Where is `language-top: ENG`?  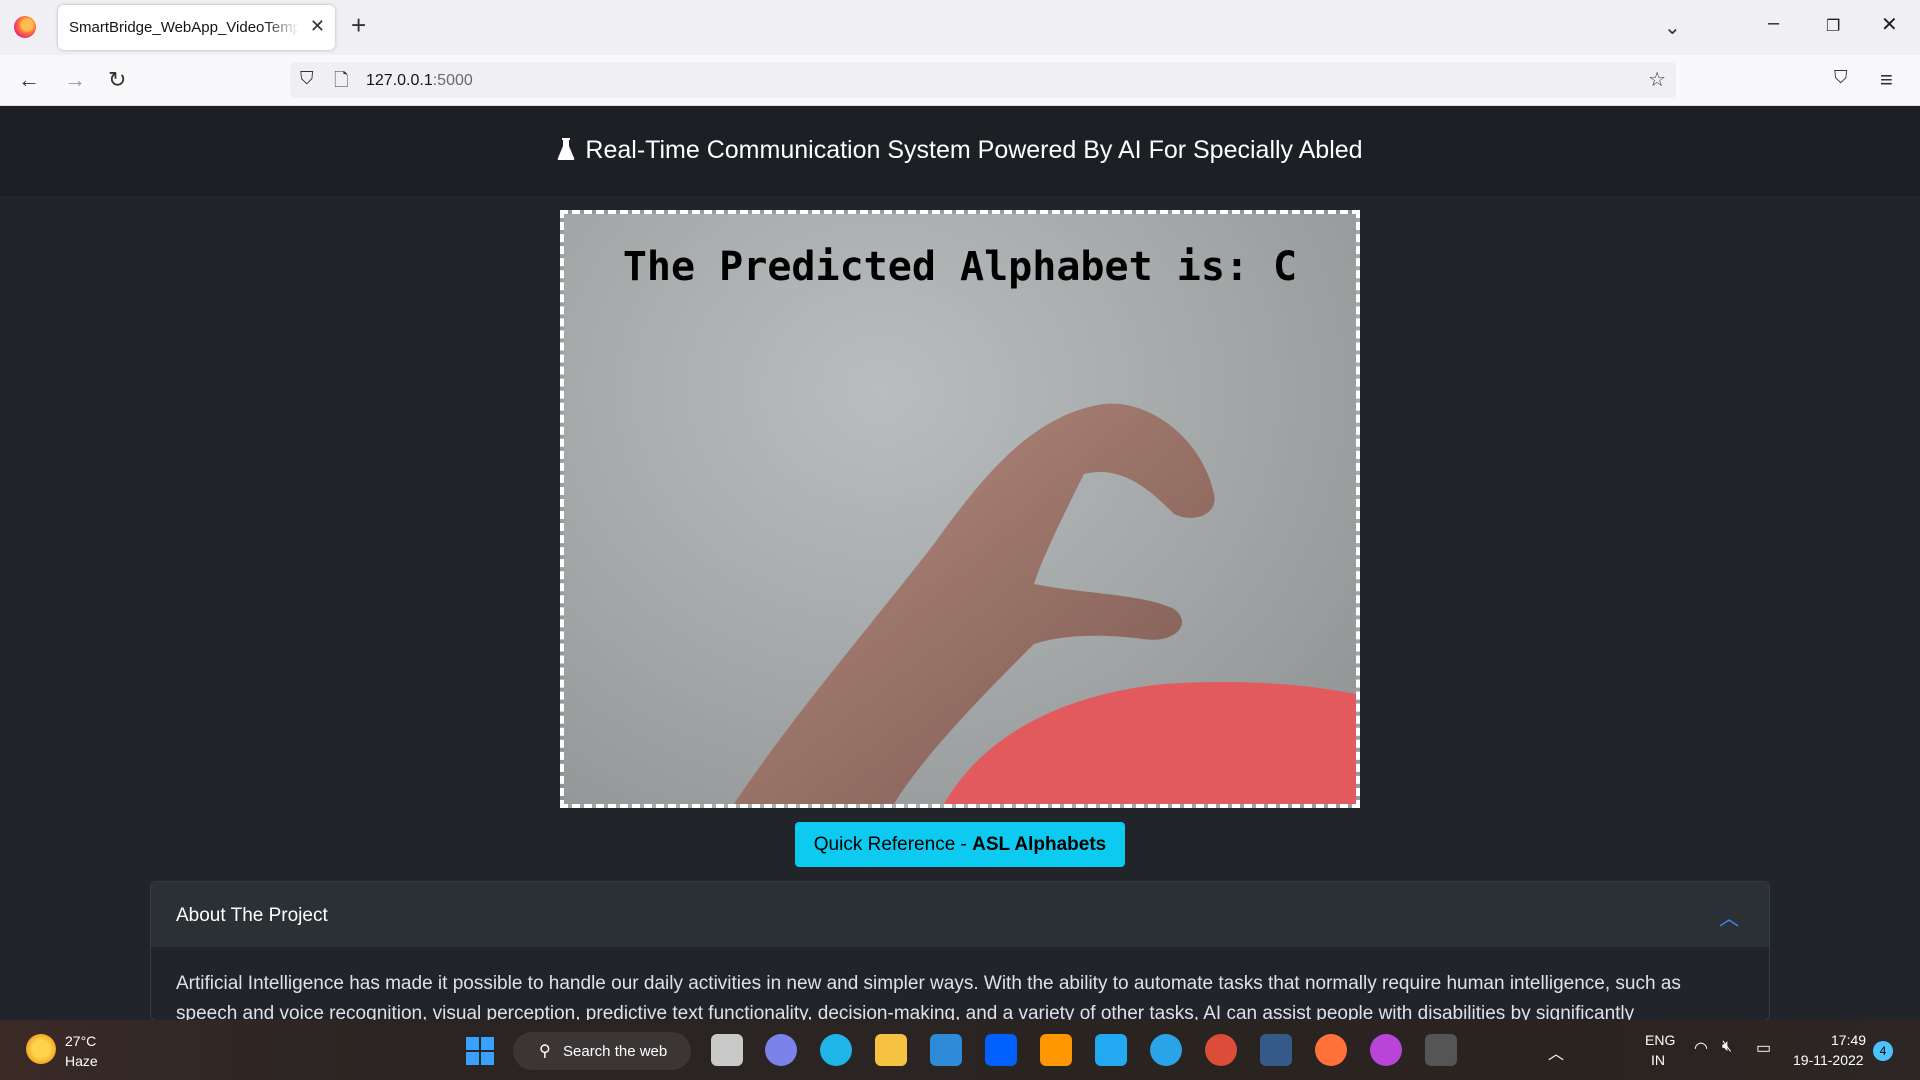
language-top: ENG is located at coordinates (1660, 1040).